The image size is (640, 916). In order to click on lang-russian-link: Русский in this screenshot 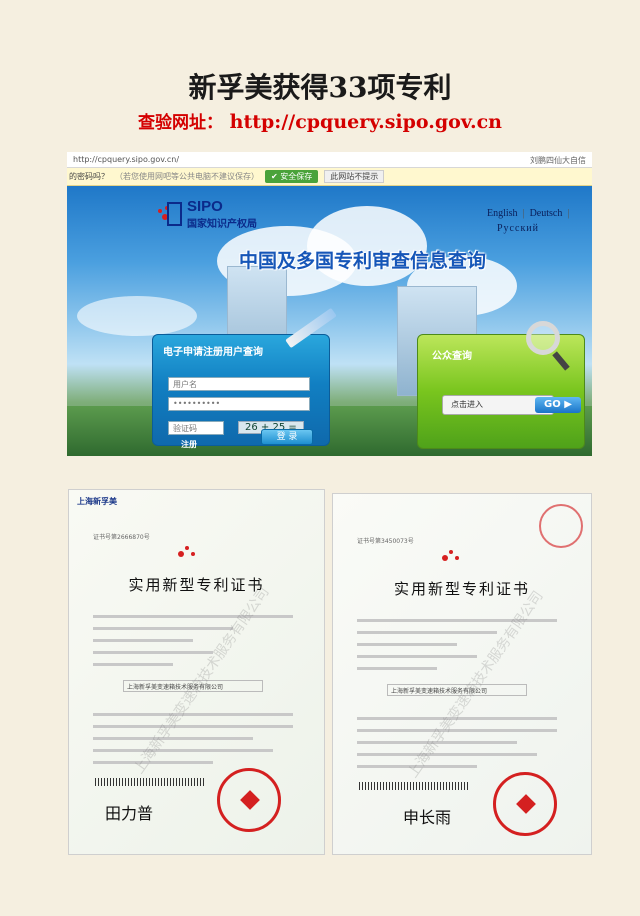, I will do `click(518, 228)`.